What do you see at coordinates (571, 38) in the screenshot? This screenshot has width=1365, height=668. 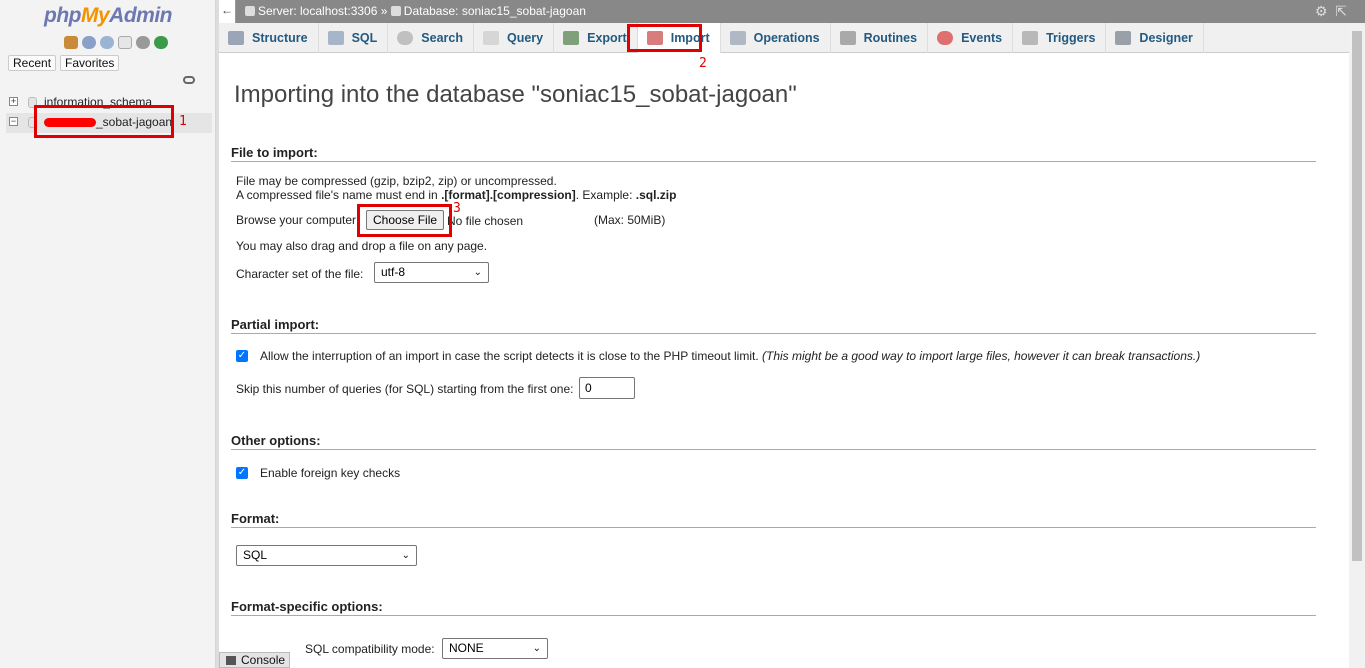 I see `export-icon` at bounding box center [571, 38].